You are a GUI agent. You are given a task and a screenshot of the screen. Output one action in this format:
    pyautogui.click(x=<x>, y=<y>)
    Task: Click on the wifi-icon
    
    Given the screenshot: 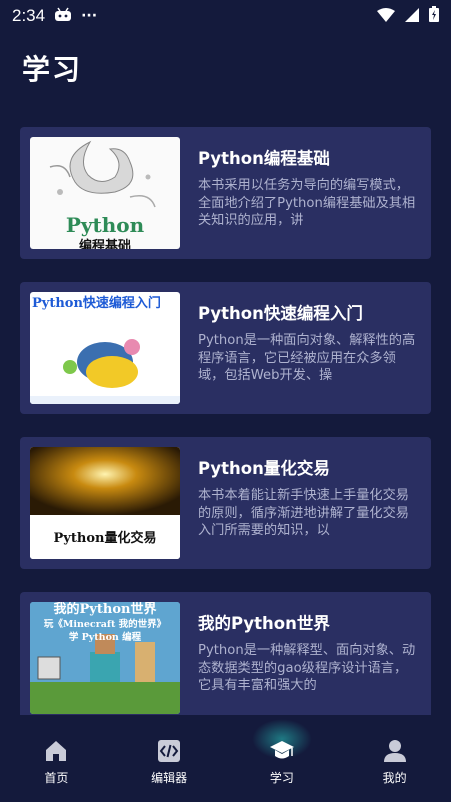 What is the action you would take?
    pyautogui.click(x=386, y=16)
    